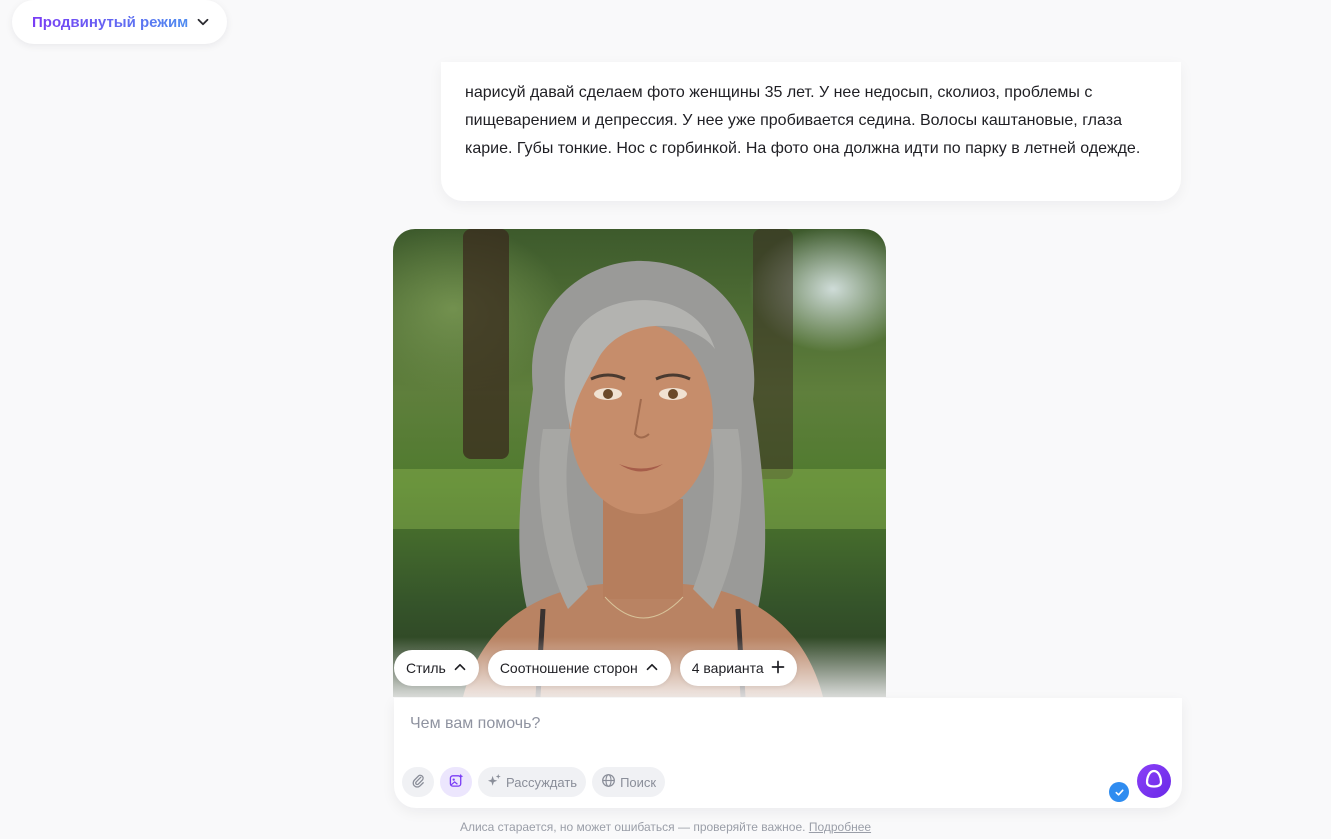 This screenshot has width=1331, height=839. Describe the element at coordinates (760, 724) in the screenshot. I see `message-input` at that location.